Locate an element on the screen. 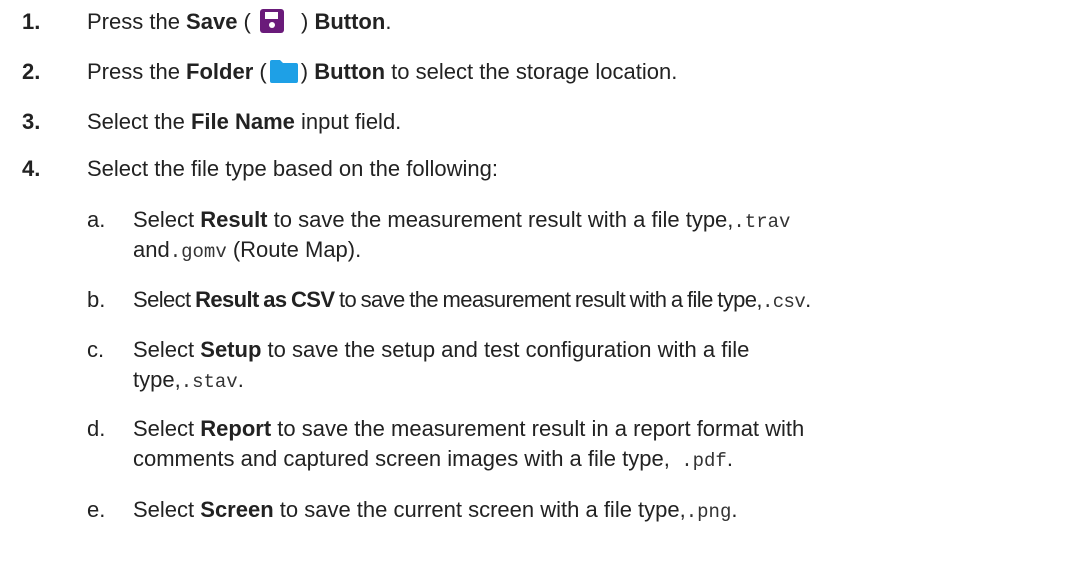 This screenshot has width=1082, height=571. step-text: Select the File Name input field. is located at coordinates (244, 122).